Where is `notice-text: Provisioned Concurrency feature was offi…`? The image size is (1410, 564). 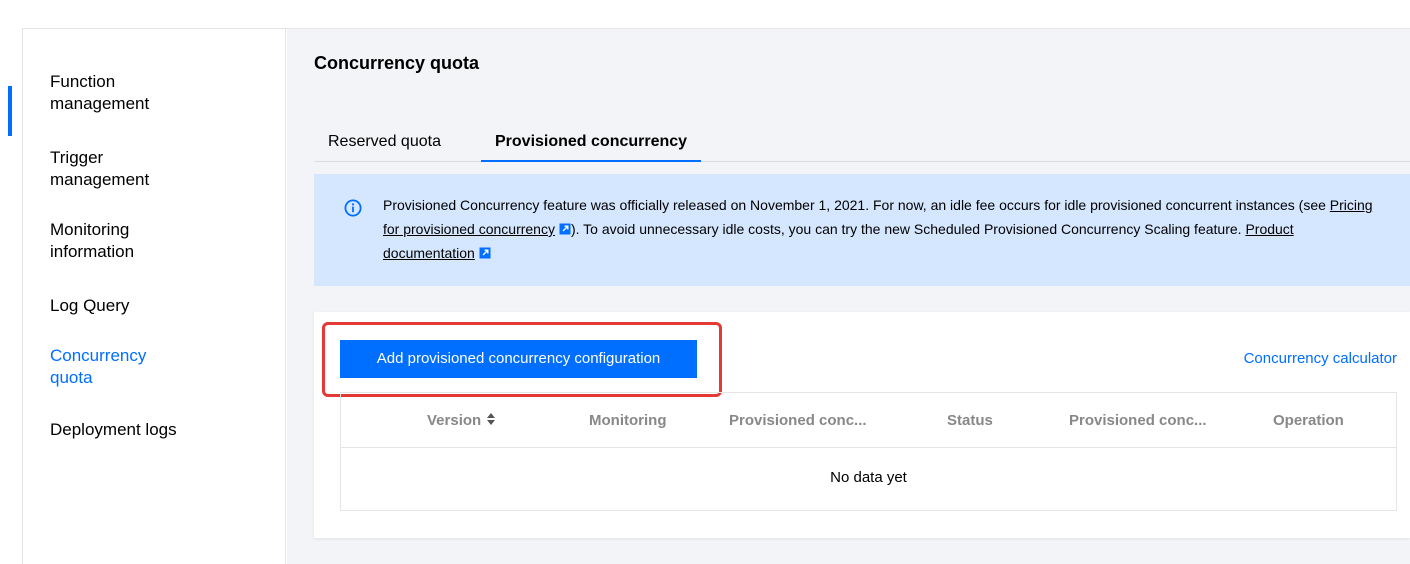 notice-text: Provisioned Concurrency feature was offi… is located at coordinates (878, 229).